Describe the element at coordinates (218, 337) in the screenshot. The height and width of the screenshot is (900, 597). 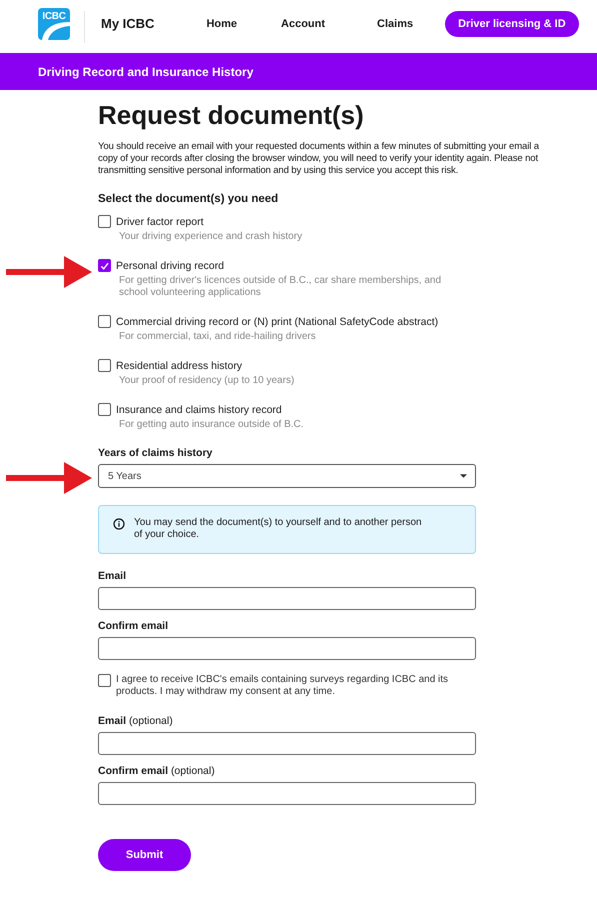
I see `option-description: For commercial, taxi, and ride-hailing drivers` at that location.